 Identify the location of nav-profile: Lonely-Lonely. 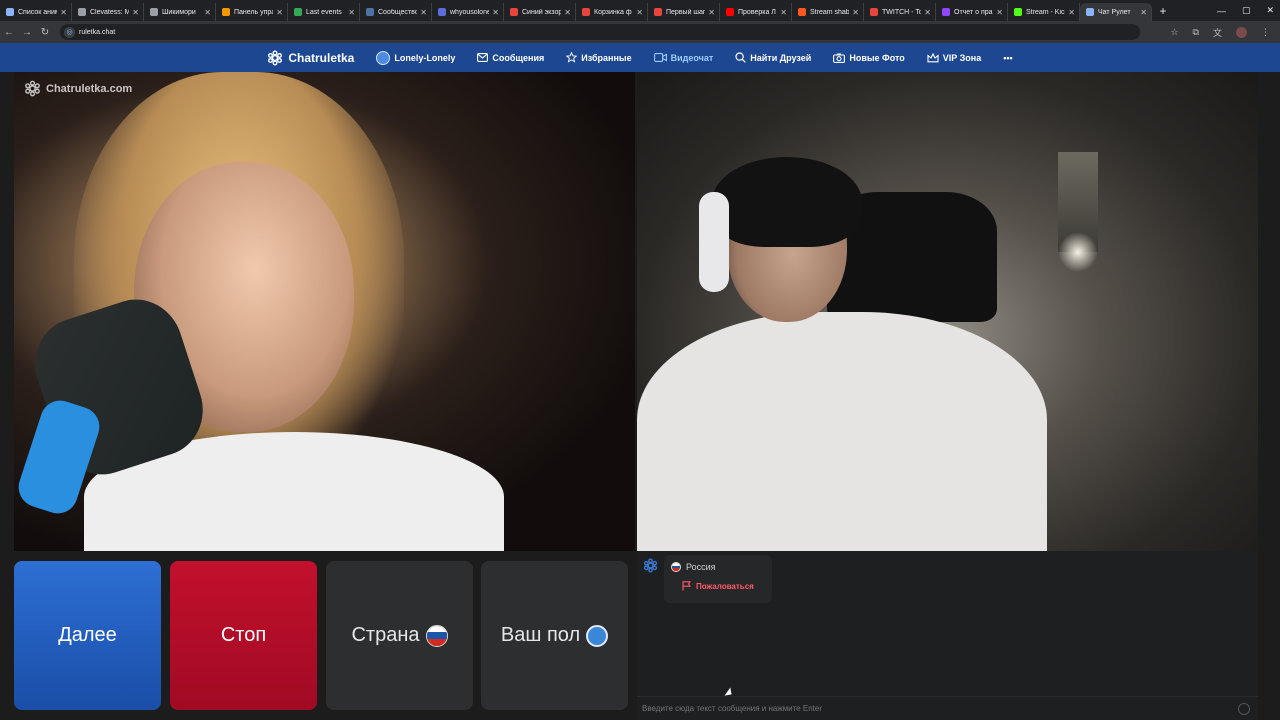
(416, 57).